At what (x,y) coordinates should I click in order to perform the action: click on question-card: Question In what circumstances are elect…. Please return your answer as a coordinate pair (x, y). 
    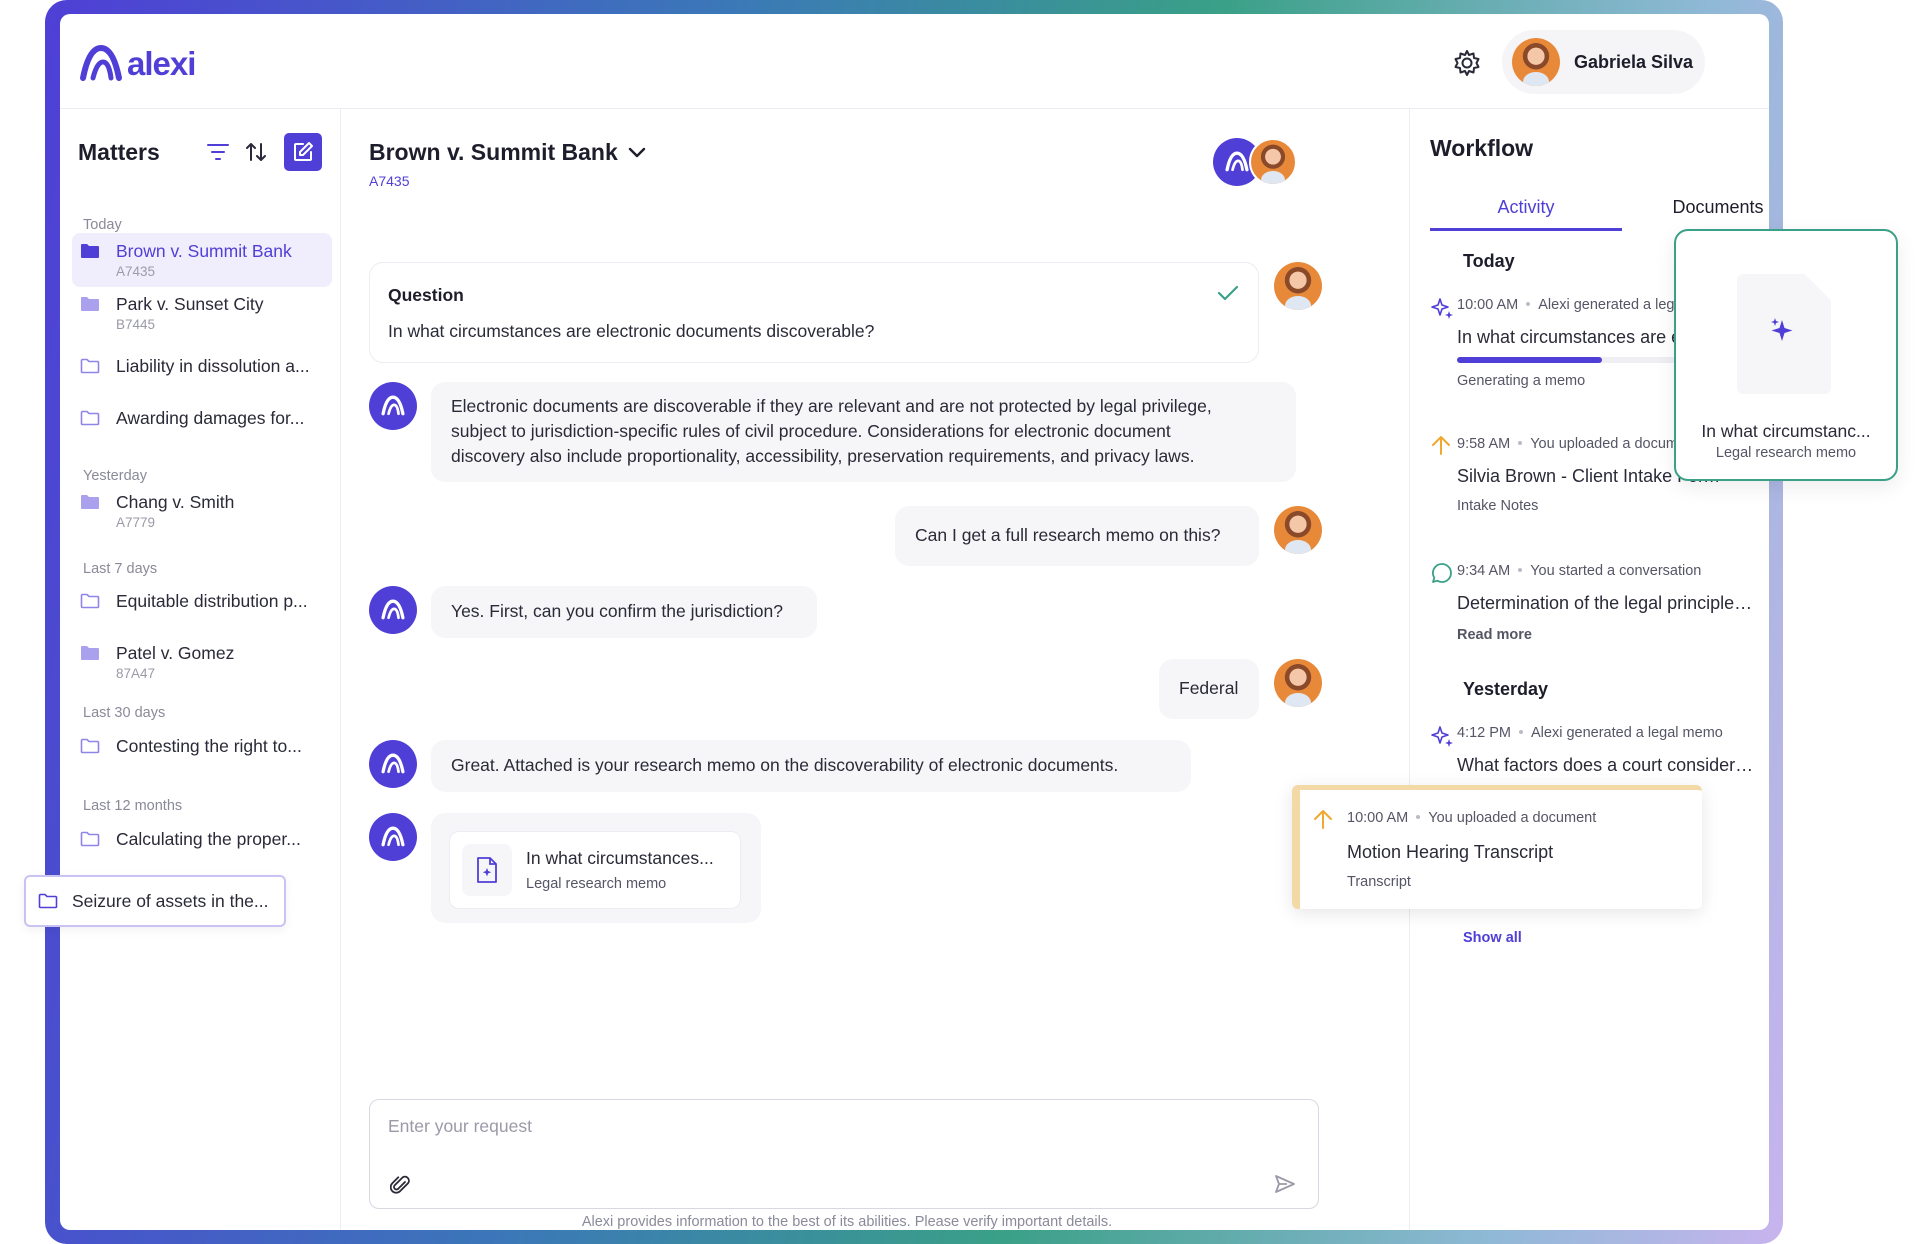
    Looking at the image, I should click on (814, 312).